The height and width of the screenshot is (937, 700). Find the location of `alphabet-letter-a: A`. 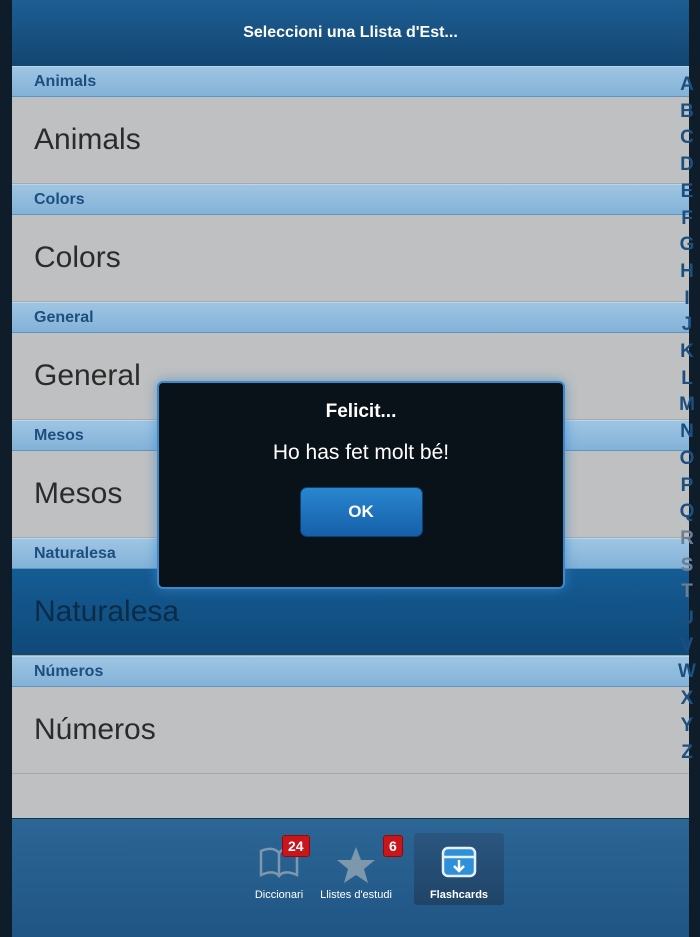

alphabet-letter-a: A is located at coordinates (687, 85).